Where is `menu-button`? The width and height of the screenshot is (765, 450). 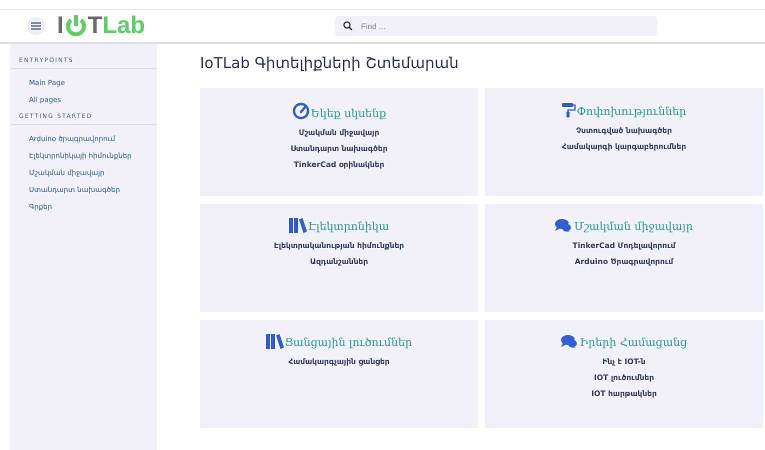
menu-button is located at coordinates (36, 26).